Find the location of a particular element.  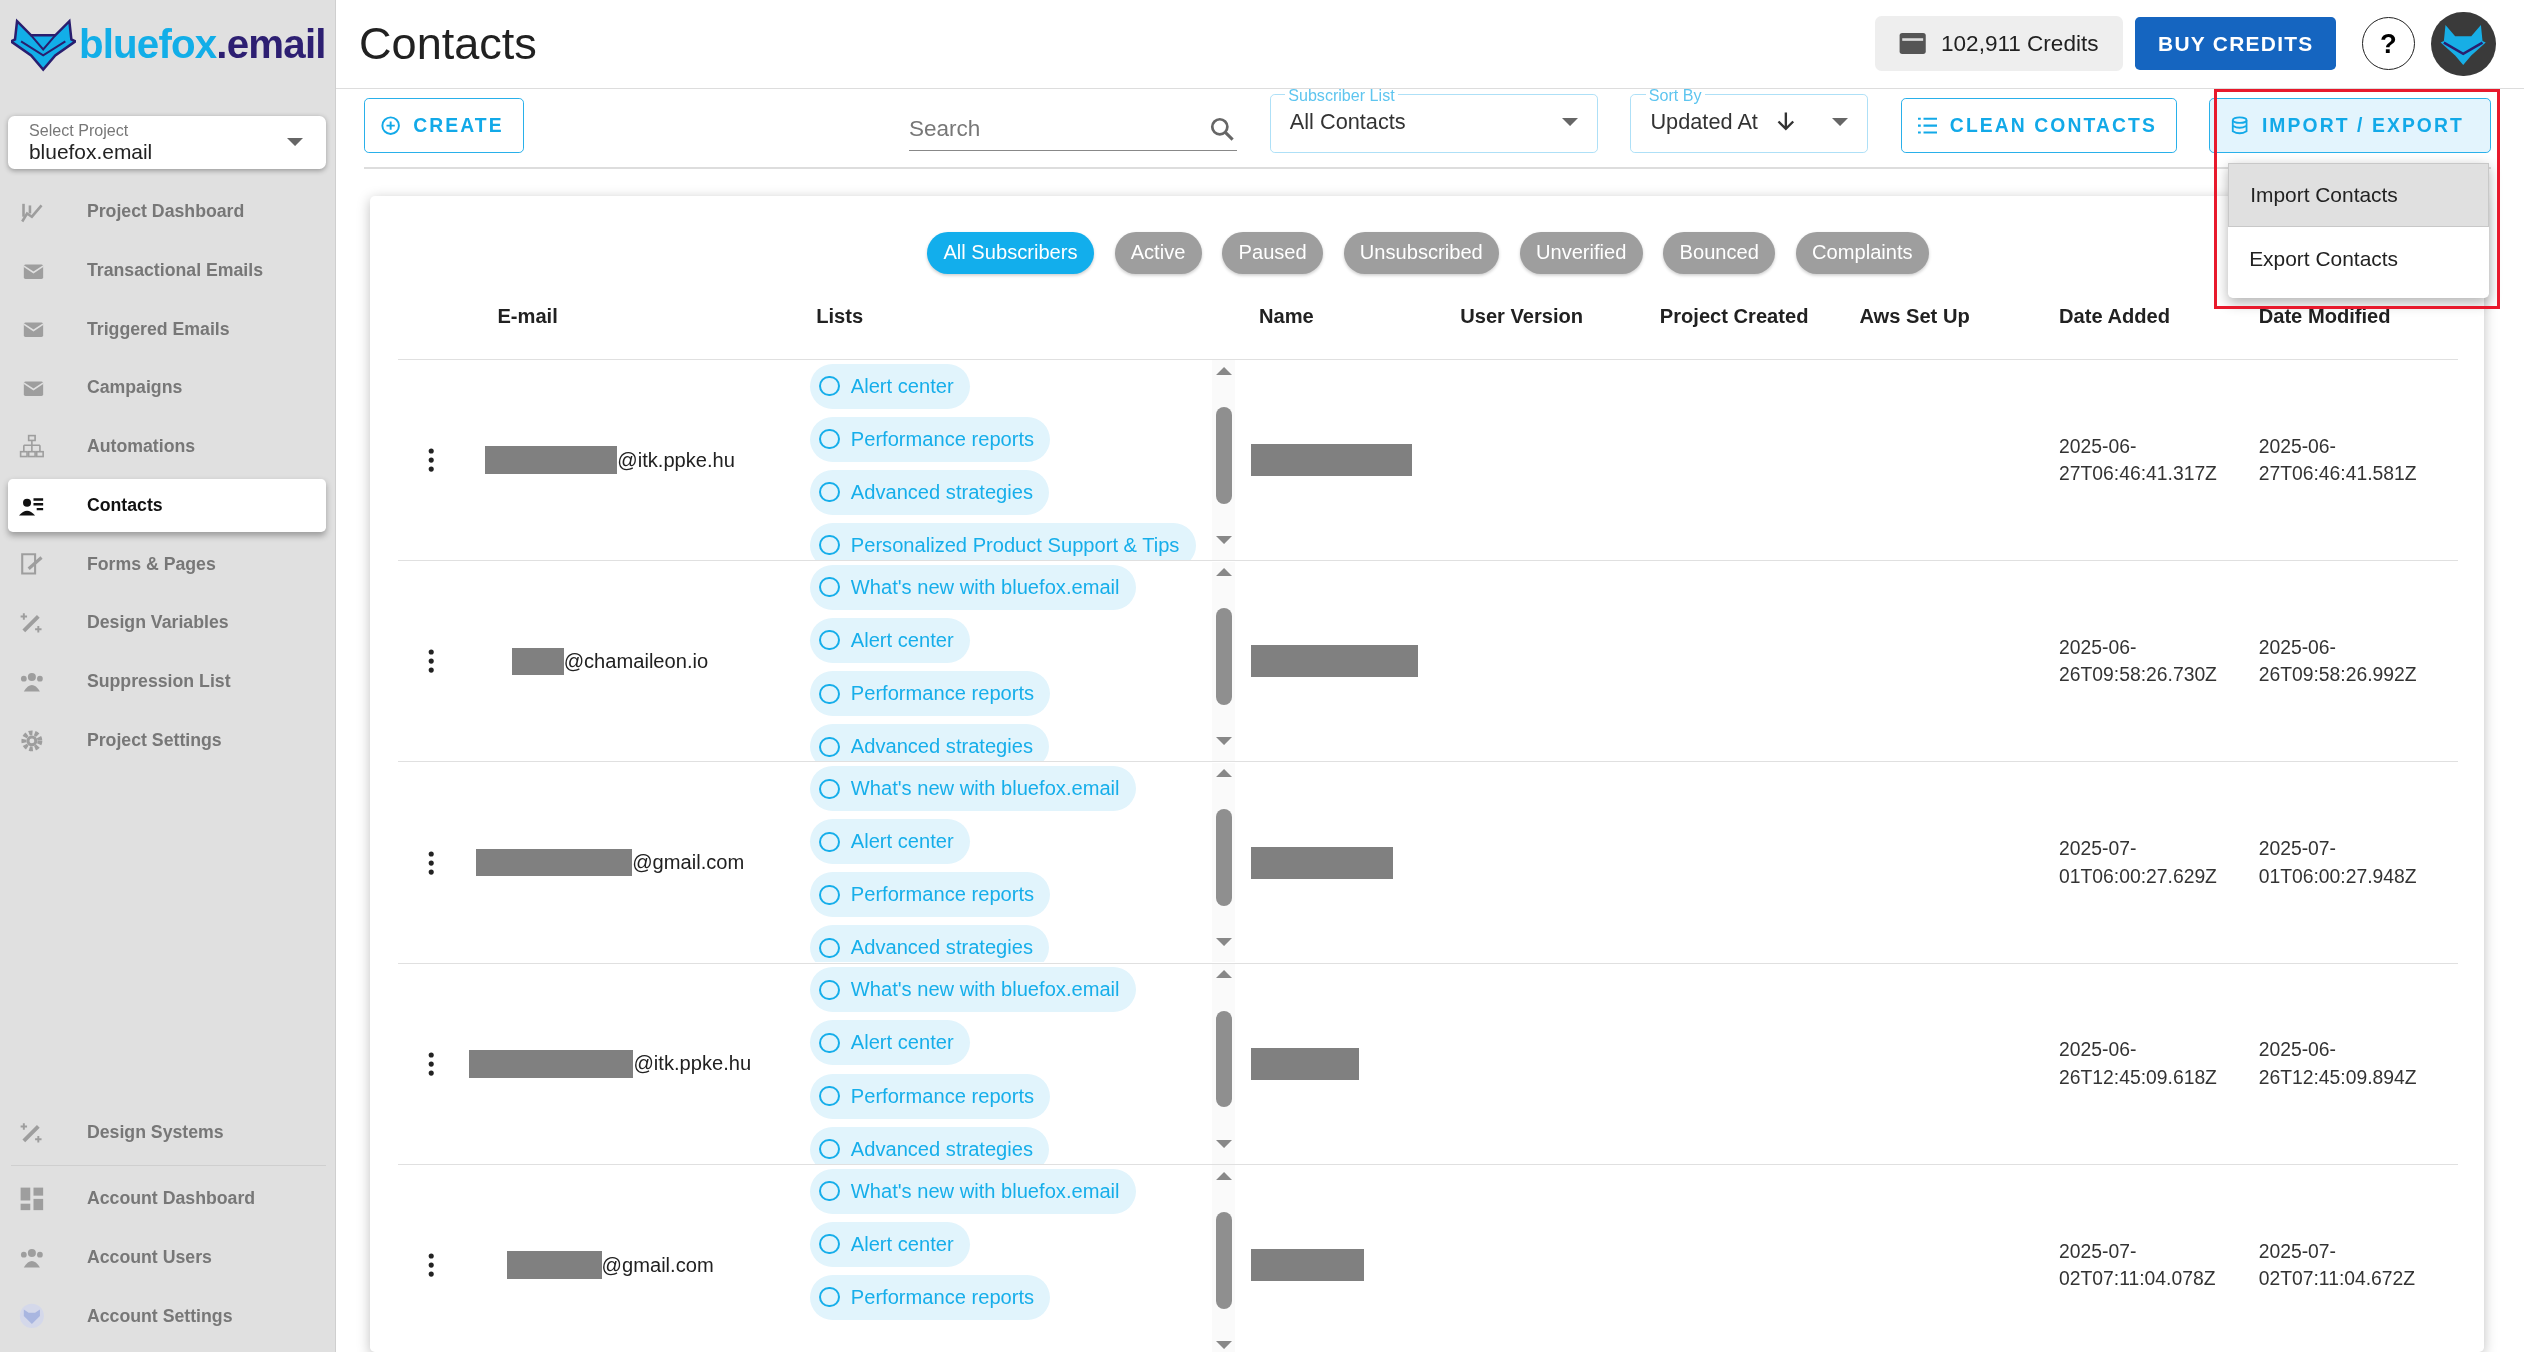

buy-credits-button: BUY CREDITS is located at coordinates (2236, 44).